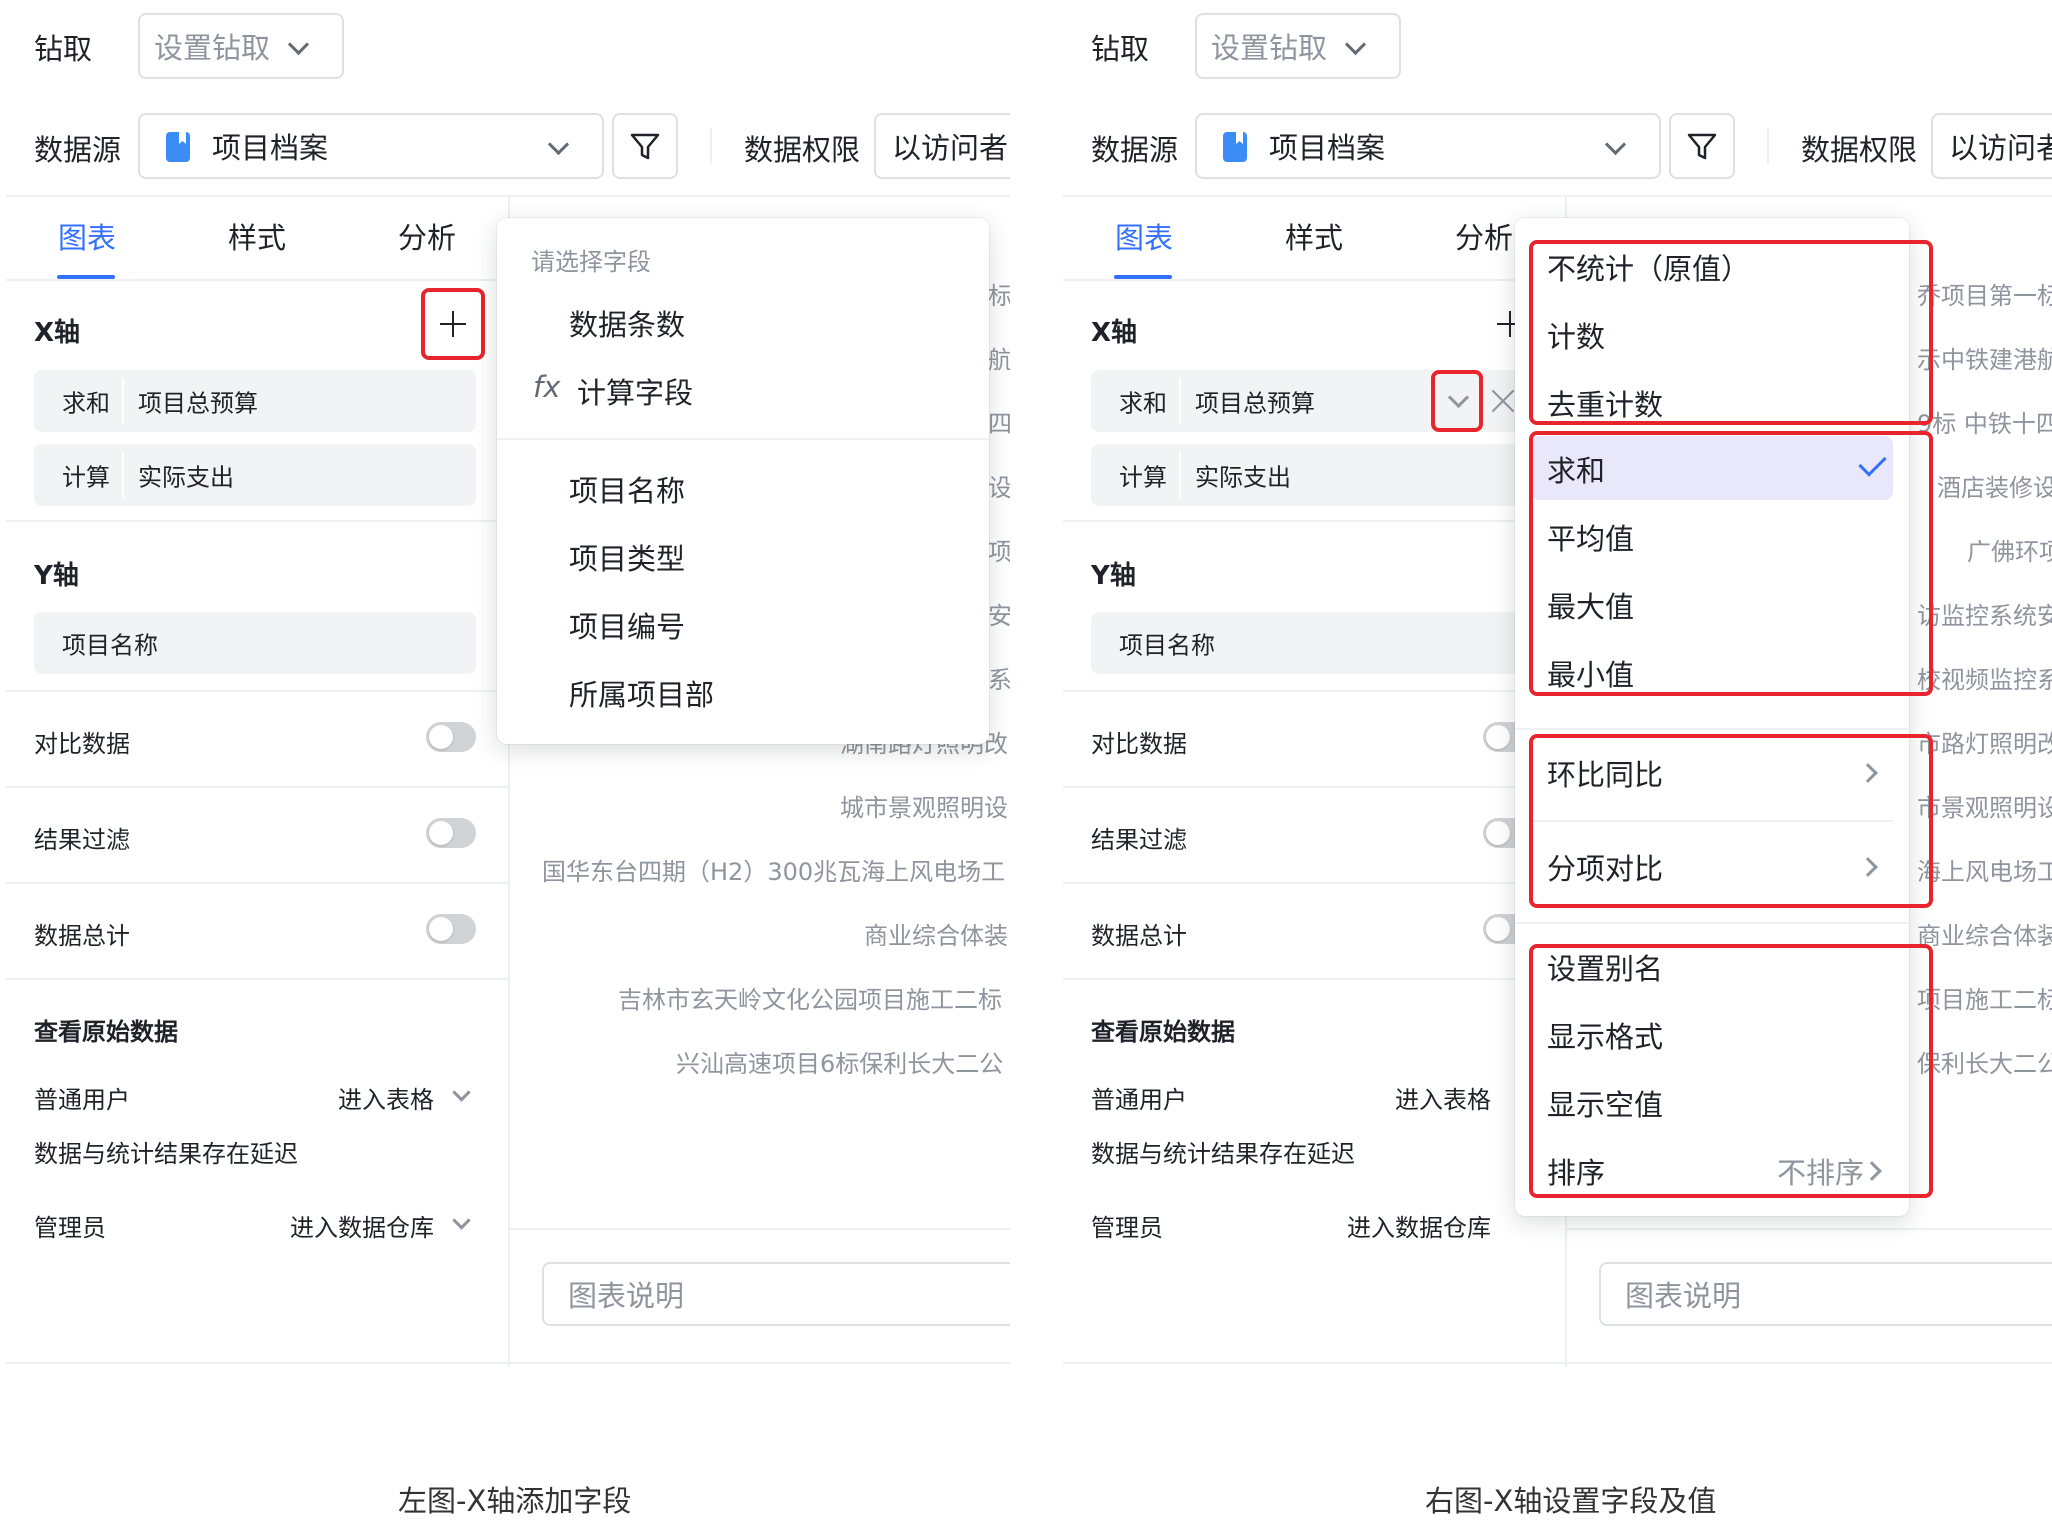 The width and height of the screenshot is (2052, 1520). What do you see at coordinates (1127, 1228) in the screenshot?
I see `admin-label: 管理员` at bounding box center [1127, 1228].